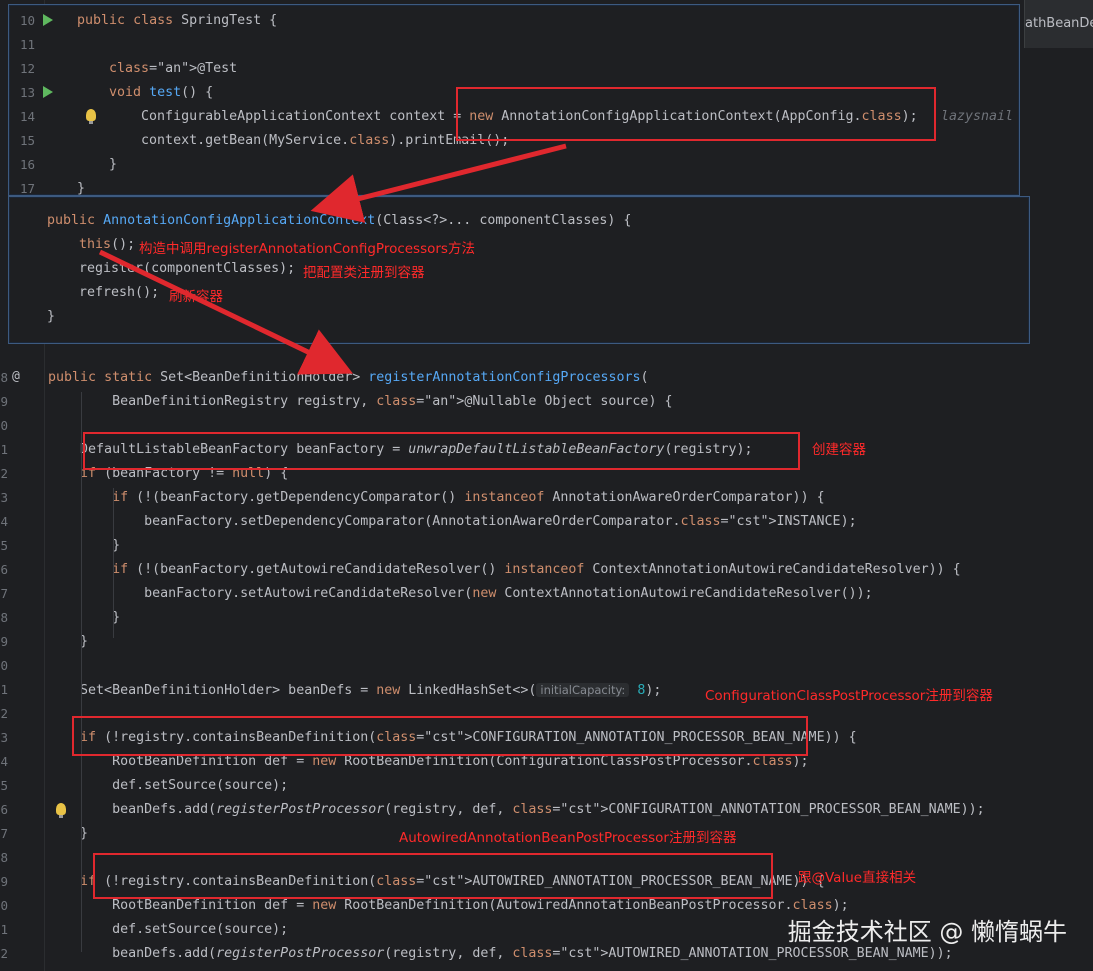 This screenshot has height=971, width=1093. Describe the element at coordinates (27, 92) in the screenshot. I see `line-number: 13` at that location.